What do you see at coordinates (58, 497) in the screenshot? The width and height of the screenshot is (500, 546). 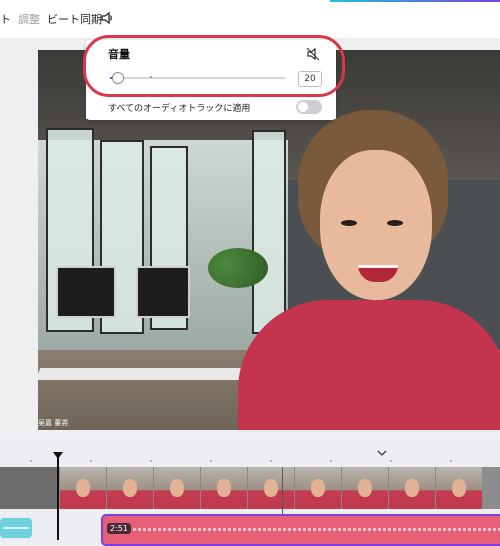 I see `timeline-playhead` at bounding box center [58, 497].